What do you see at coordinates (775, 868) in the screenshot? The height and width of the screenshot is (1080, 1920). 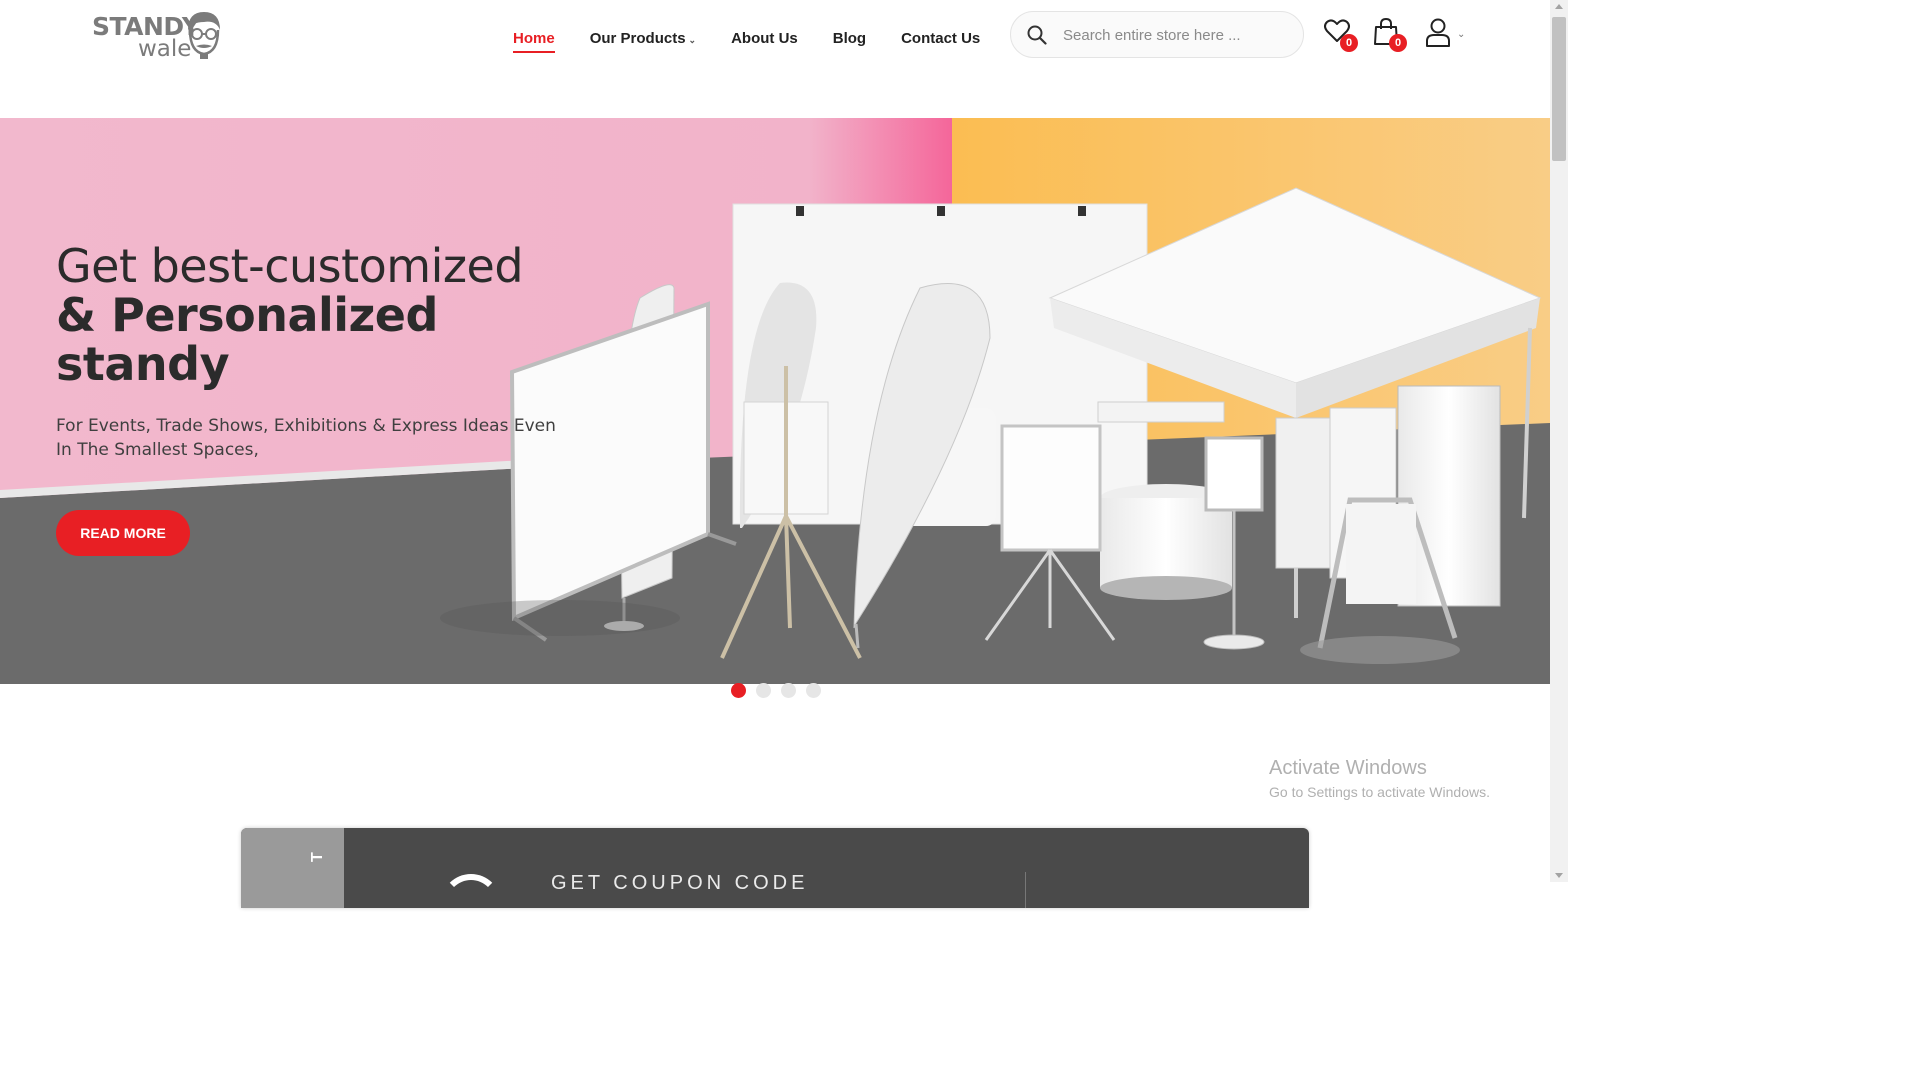 I see `coupon-banner: T GET COUPON CODE` at bounding box center [775, 868].